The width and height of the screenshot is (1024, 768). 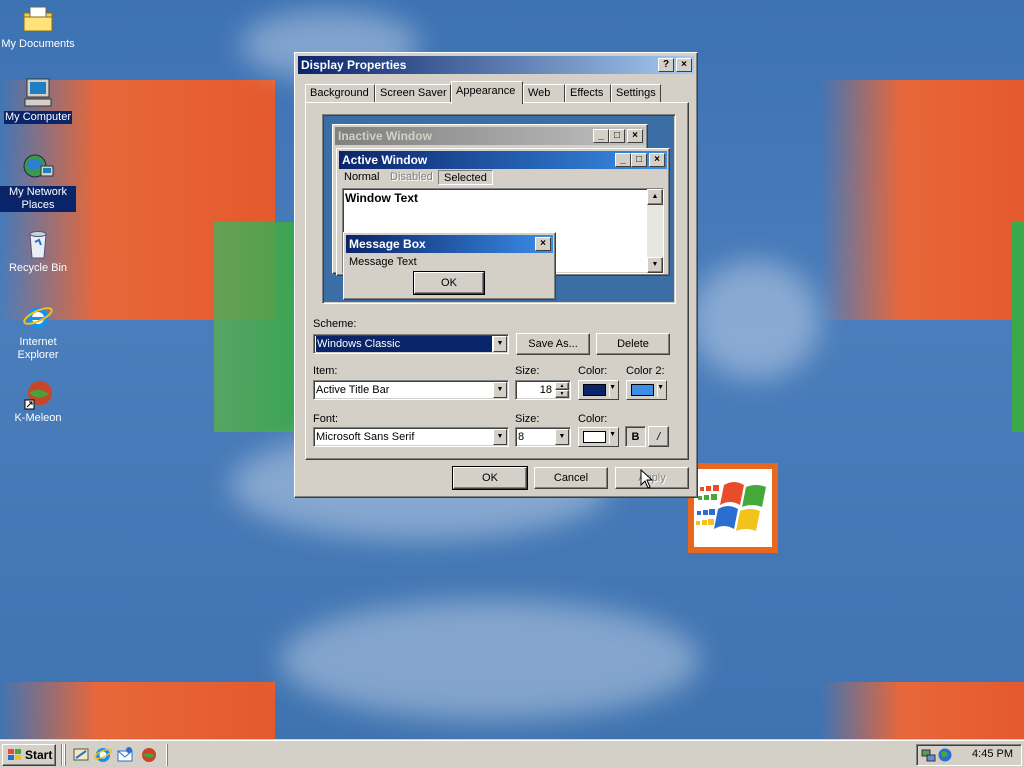 I want to click on message-box-title: Message Box, so click(x=387, y=244).